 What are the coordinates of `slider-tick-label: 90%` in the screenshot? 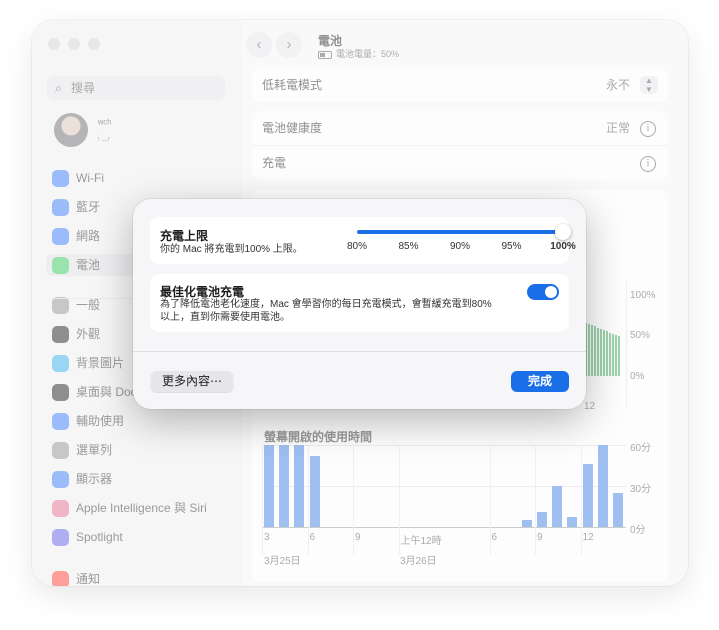 It's located at (460, 246).